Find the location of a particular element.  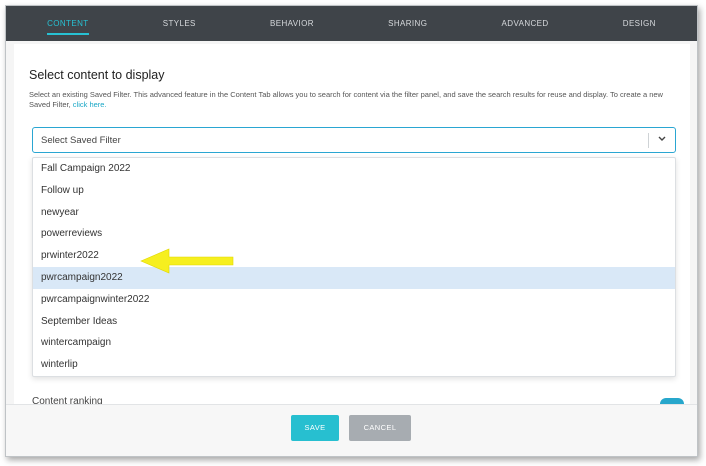

dropdown-option: September Ideas is located at coordinates (354, 322).